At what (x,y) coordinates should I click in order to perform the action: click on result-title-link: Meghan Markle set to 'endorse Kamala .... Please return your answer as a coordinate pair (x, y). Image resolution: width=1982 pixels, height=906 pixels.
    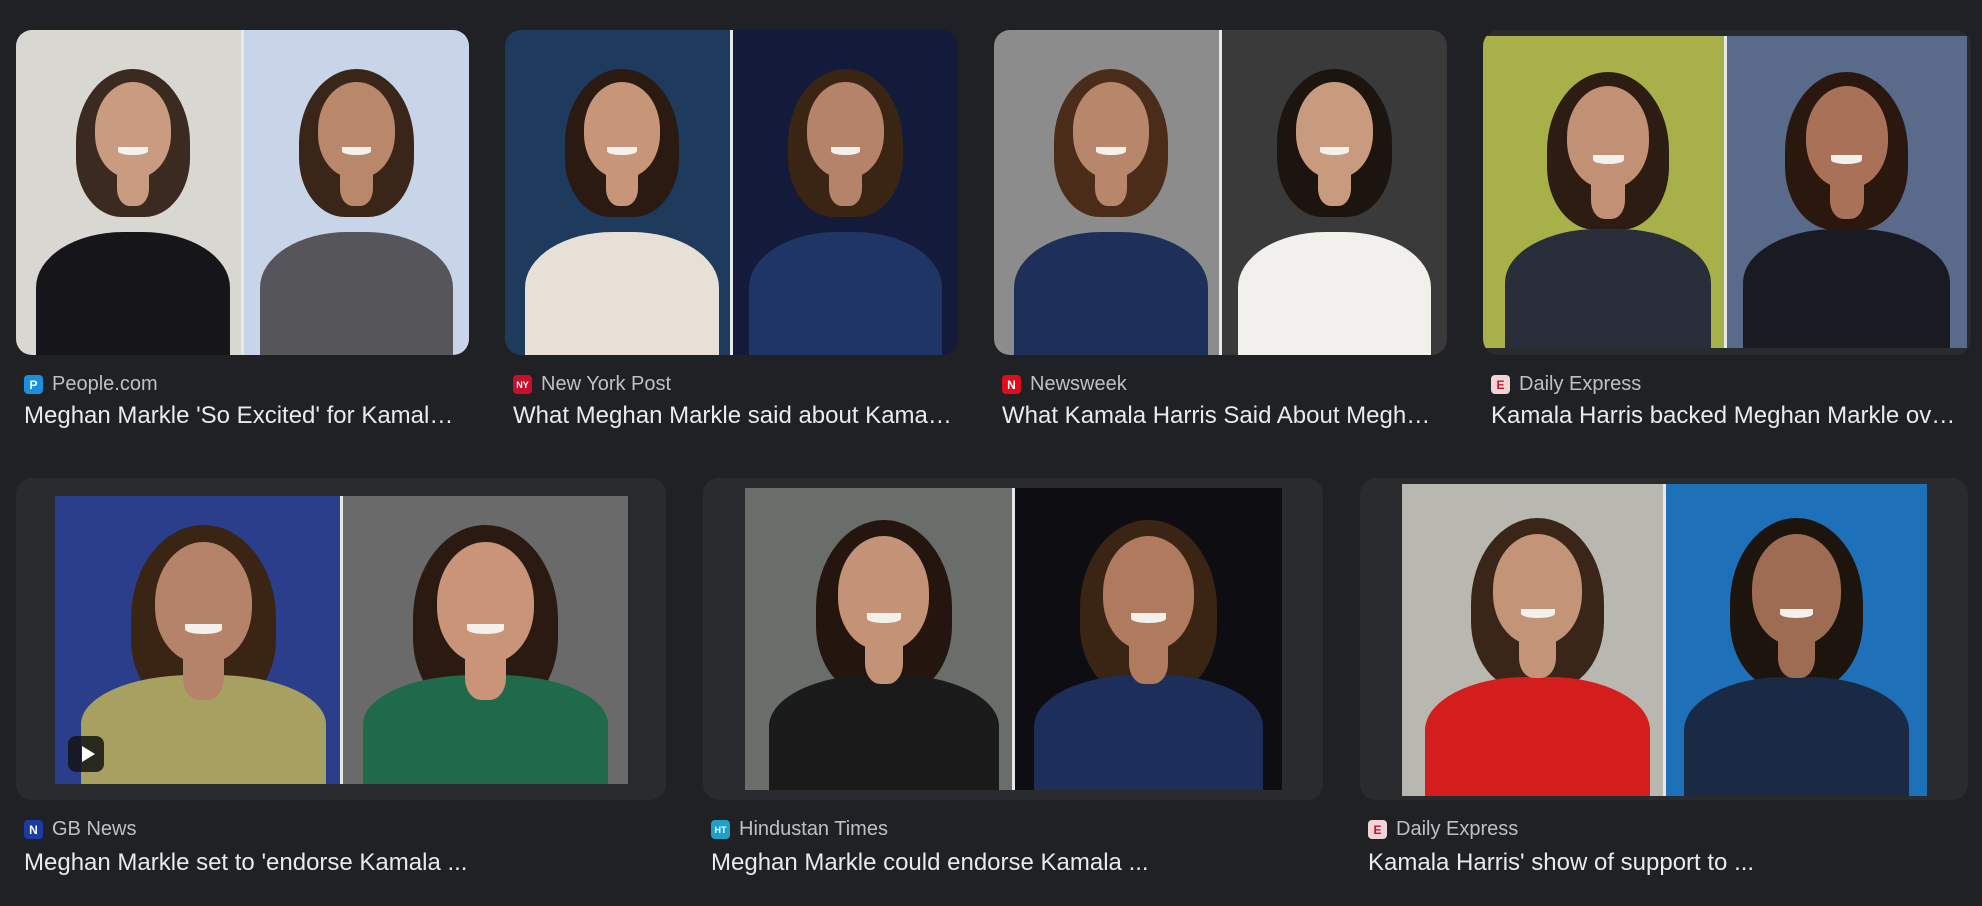
    Looking at the image, I should click on (344, 863).